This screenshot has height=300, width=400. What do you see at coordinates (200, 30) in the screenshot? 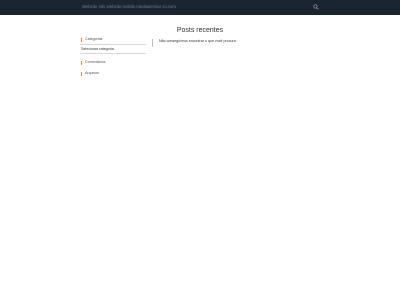
I see `page-title: Posts recentes` at bounding box center [200, 30].